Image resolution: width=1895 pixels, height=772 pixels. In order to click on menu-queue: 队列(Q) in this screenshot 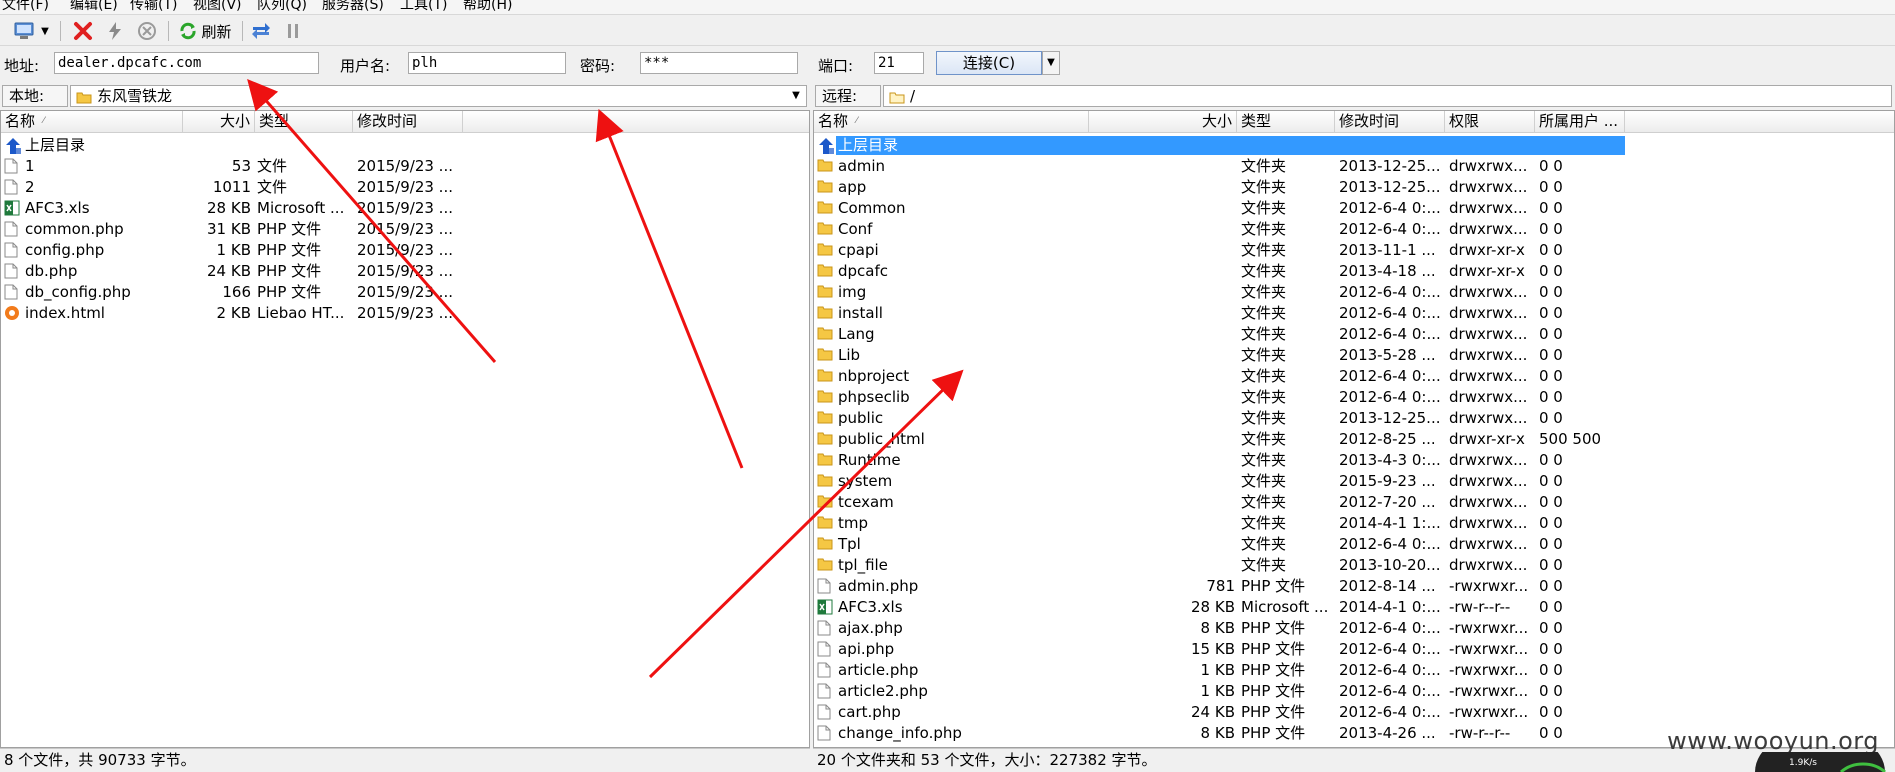, I will do `click(282, 7)`.